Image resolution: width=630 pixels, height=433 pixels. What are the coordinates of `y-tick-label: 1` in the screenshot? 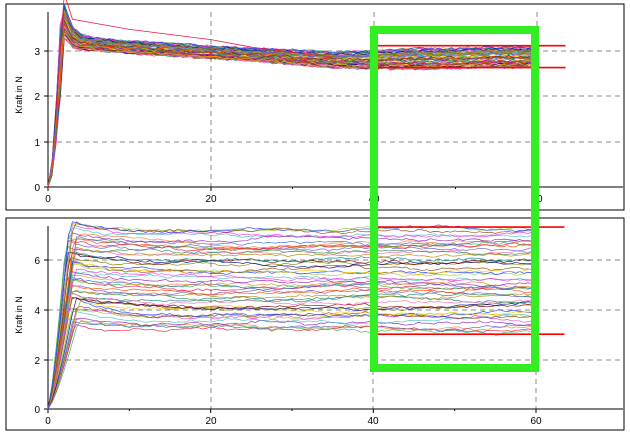 It's located at (37, 143).